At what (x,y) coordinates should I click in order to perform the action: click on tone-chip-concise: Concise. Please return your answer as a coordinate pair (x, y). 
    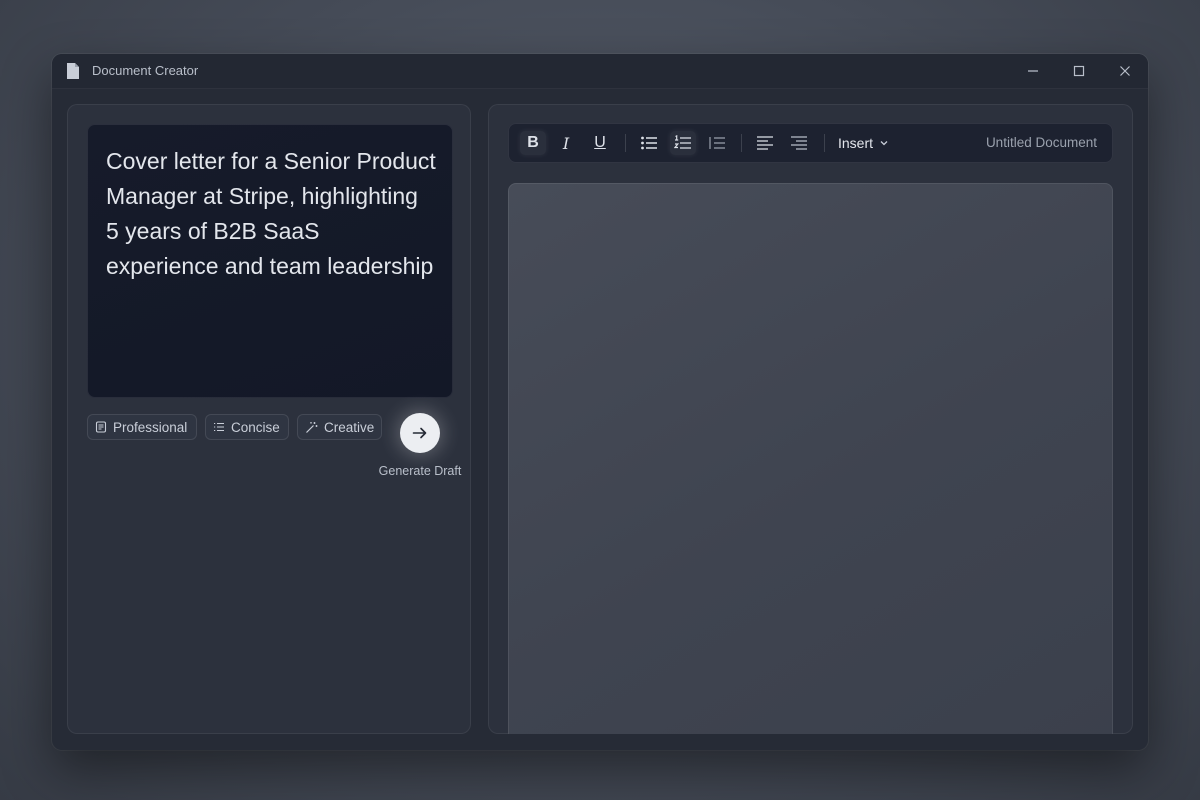
    Looking at the image, I should click on (247, 427).